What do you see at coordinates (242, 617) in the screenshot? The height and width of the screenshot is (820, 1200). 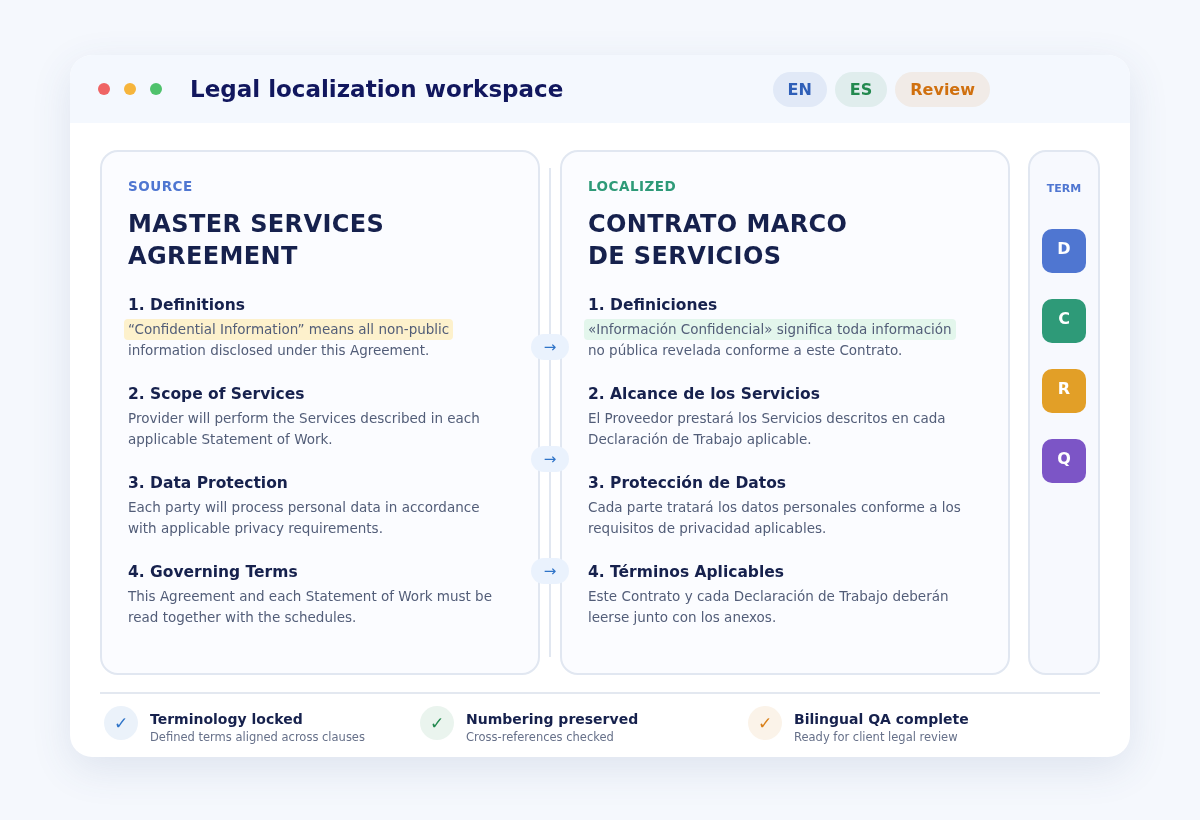 I see `clause-text: read together with the schedules.` at bounding box center [242, 617].